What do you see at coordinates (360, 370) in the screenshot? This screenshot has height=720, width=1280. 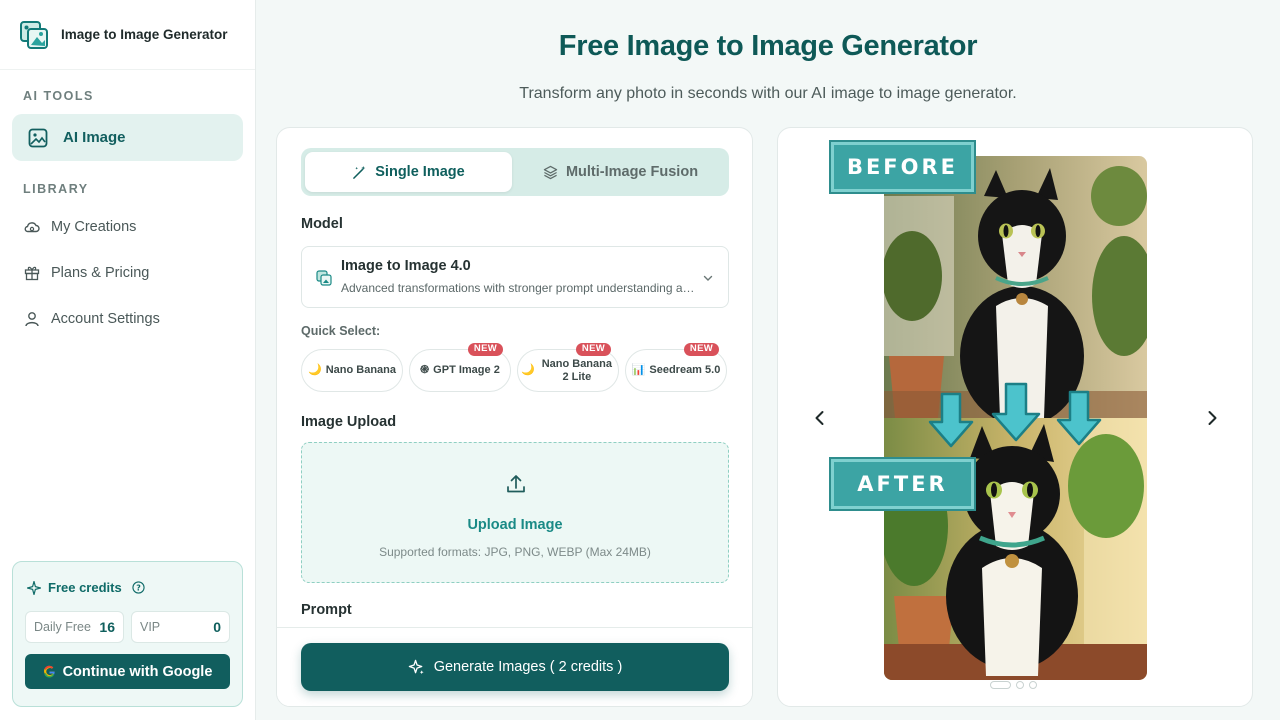 I see `chip-label: Nano Banana` at bounding box center [360, 370].